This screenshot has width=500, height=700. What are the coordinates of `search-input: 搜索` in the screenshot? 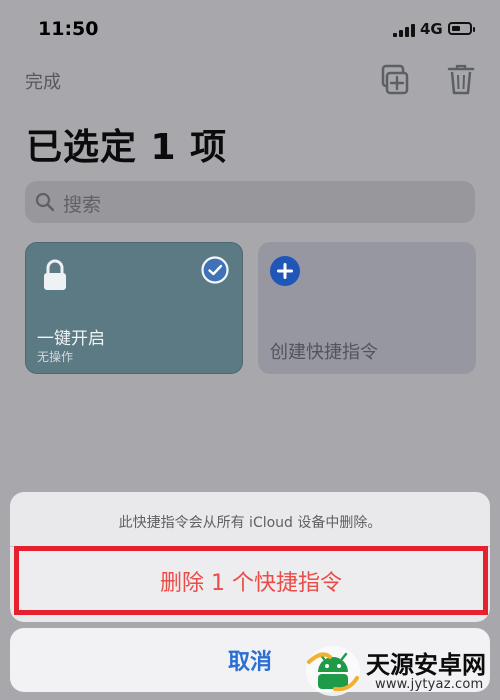 It's located at (250, 202).